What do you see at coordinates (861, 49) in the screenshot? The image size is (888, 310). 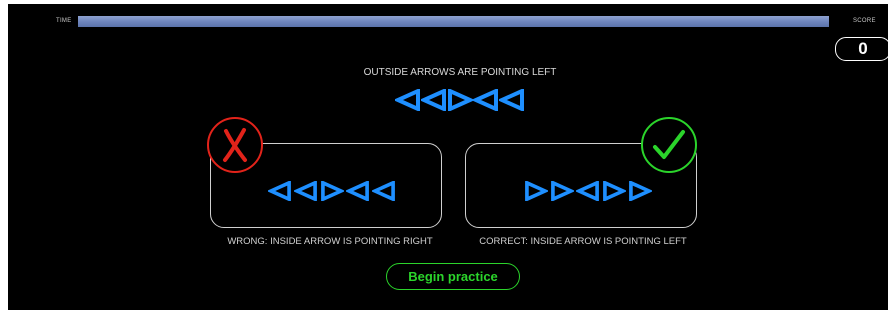 I see `score-value: 0` at bounding box center [861, 49].